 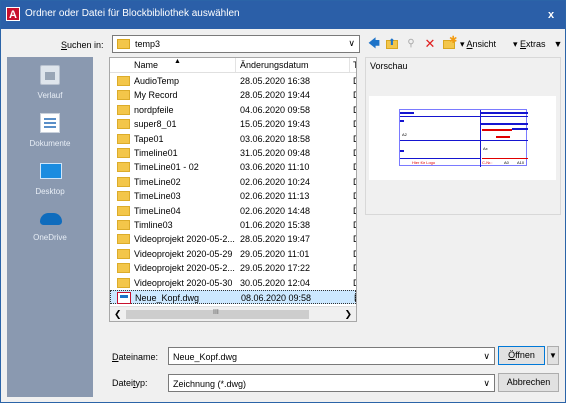 I want to click on folder-row: Tape01 03.06.2020 18:58 D, so click(x=233, y=139).